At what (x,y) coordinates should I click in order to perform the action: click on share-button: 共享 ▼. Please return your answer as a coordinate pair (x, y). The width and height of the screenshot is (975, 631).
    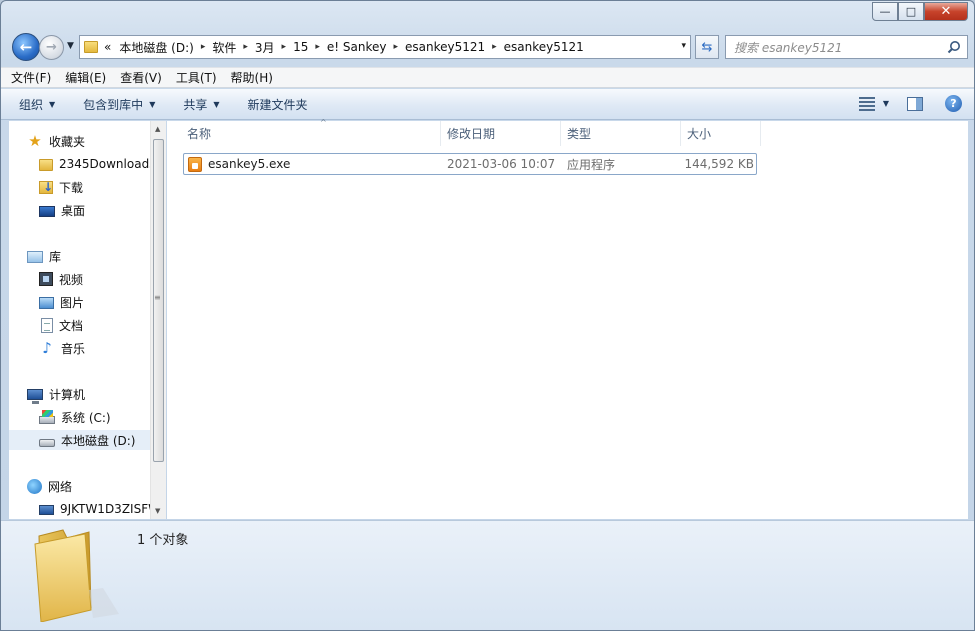
    Looking at the image, I should click on (201, 104).